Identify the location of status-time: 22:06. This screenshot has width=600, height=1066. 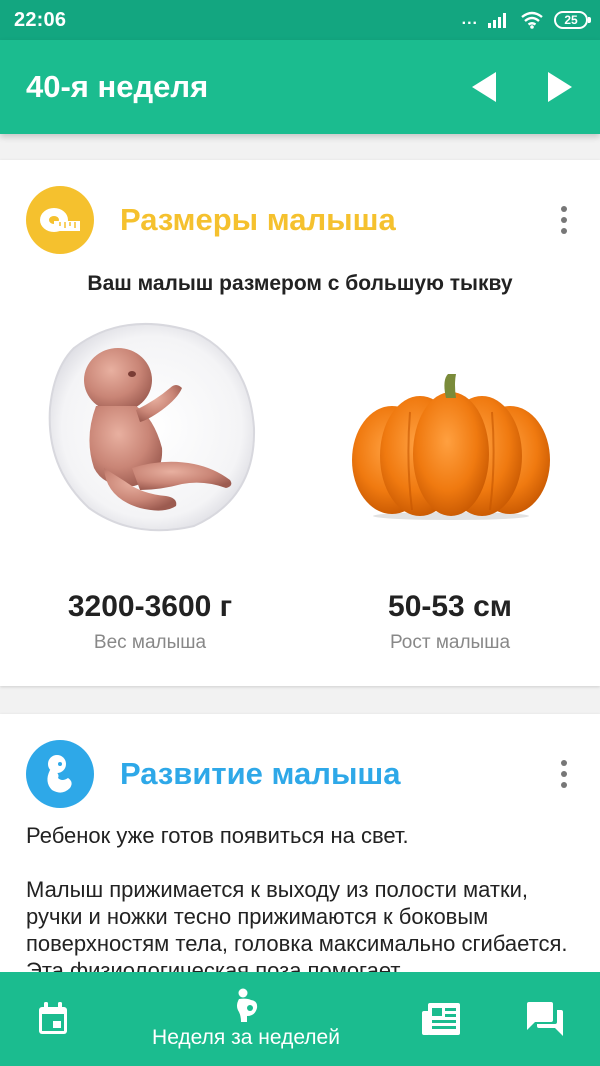
(40, 19).